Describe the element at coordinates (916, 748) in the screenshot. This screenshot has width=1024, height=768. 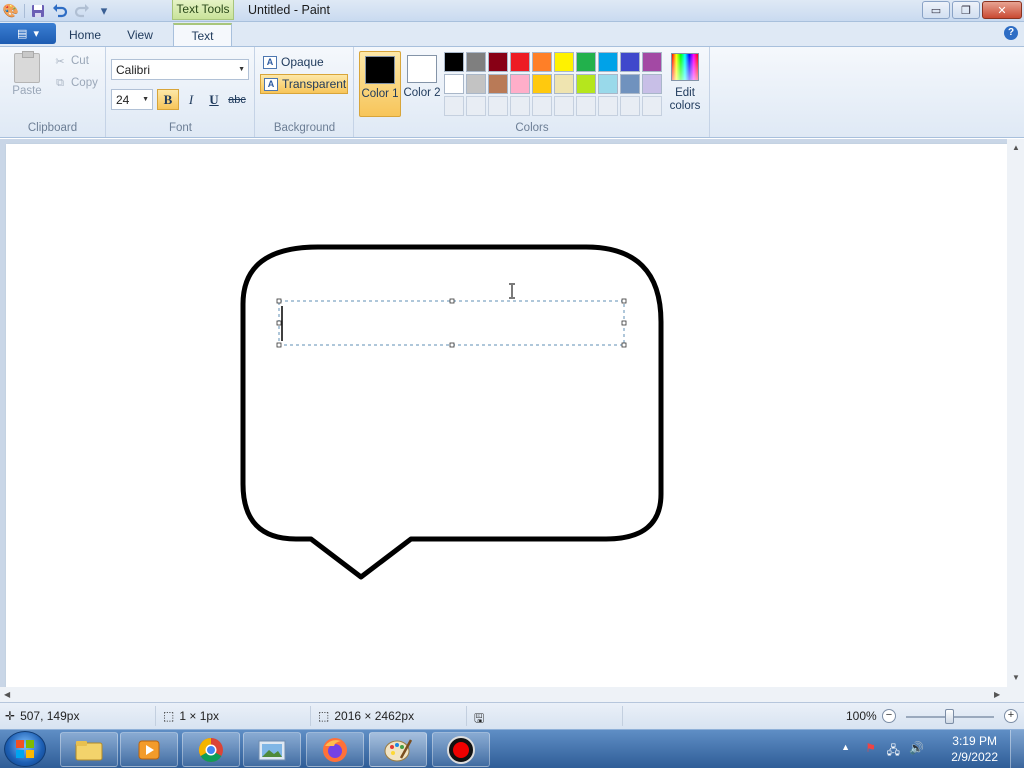
I see `volume-icon: 🔊` at that location.